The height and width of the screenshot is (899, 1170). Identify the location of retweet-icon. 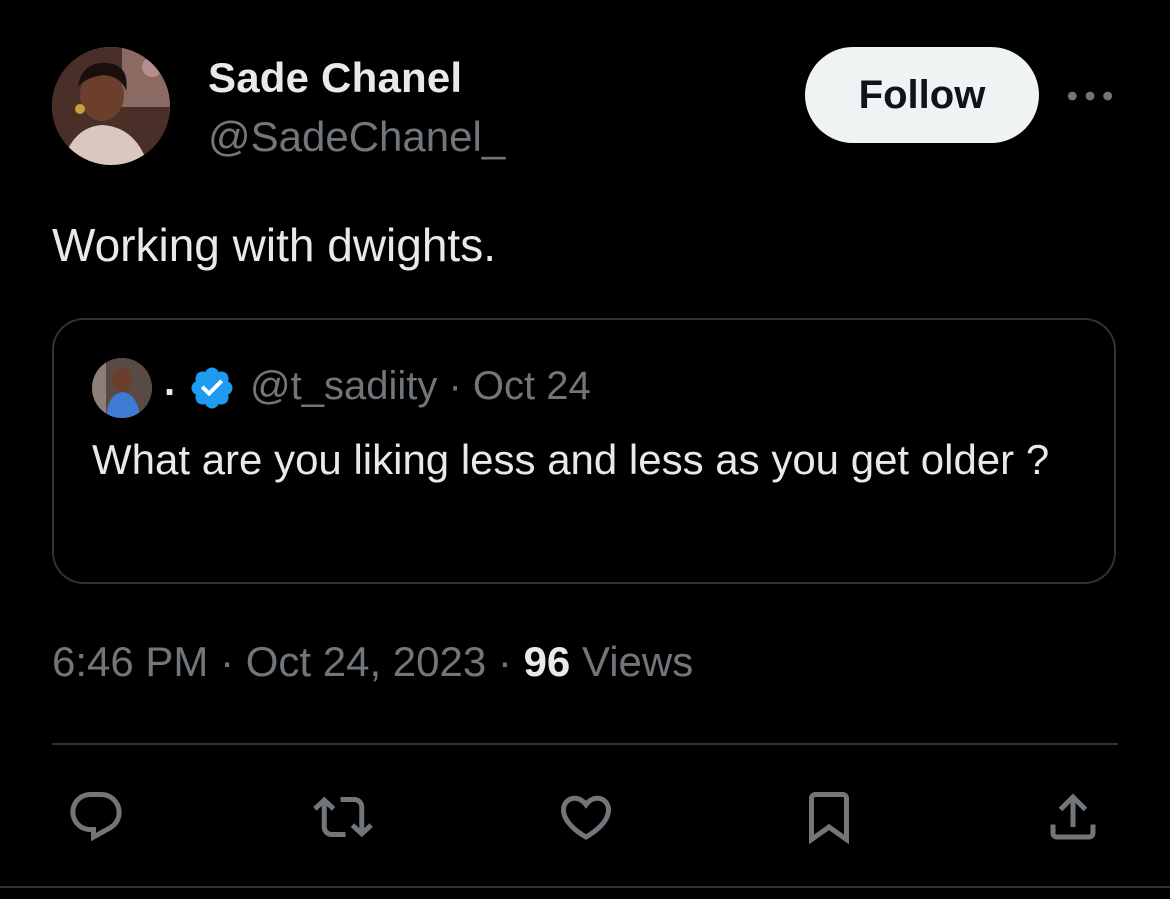
(343, 817).